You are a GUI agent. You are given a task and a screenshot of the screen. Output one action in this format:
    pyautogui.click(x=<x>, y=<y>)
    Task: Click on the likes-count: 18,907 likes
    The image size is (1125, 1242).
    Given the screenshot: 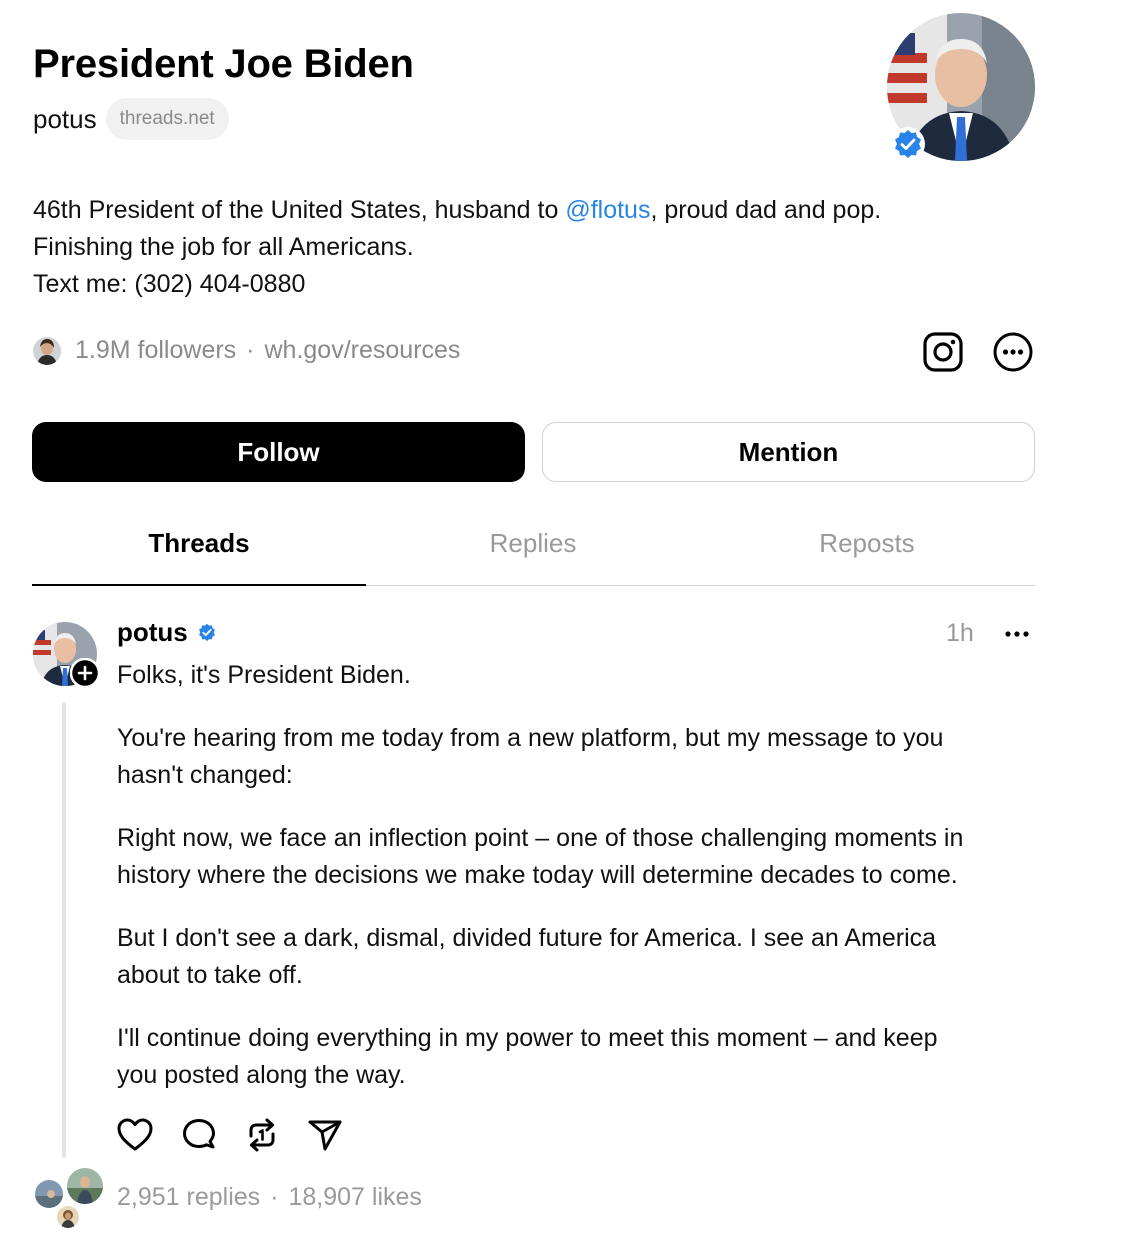 What is the action you would take?
    pyautogui.click(x=354, y=1197)
    